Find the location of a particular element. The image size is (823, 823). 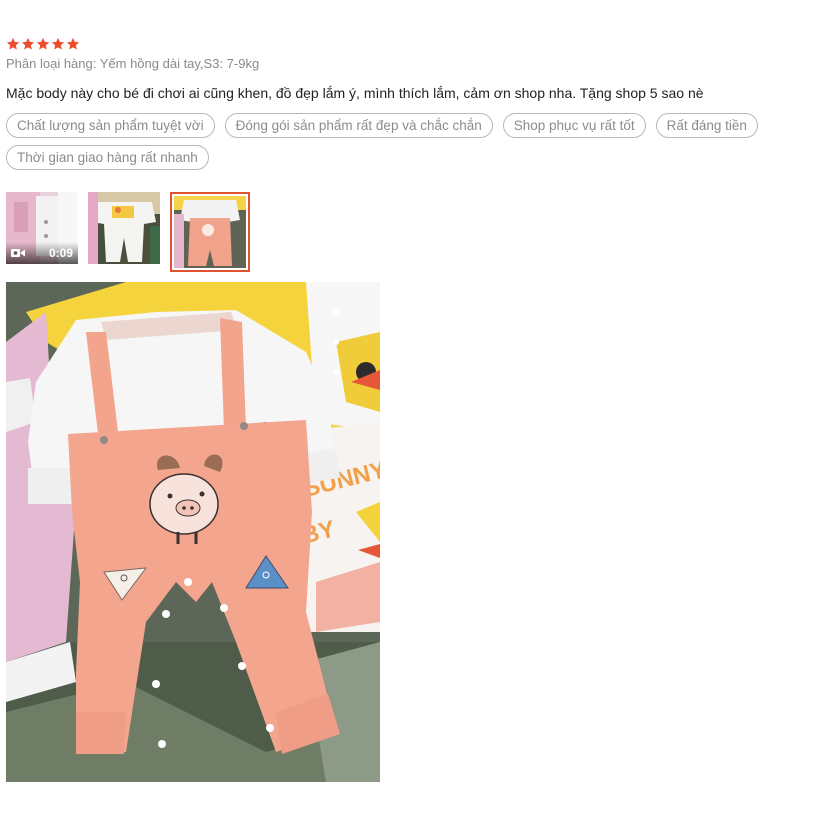

rating-stars is located at coordinates (406, 44).